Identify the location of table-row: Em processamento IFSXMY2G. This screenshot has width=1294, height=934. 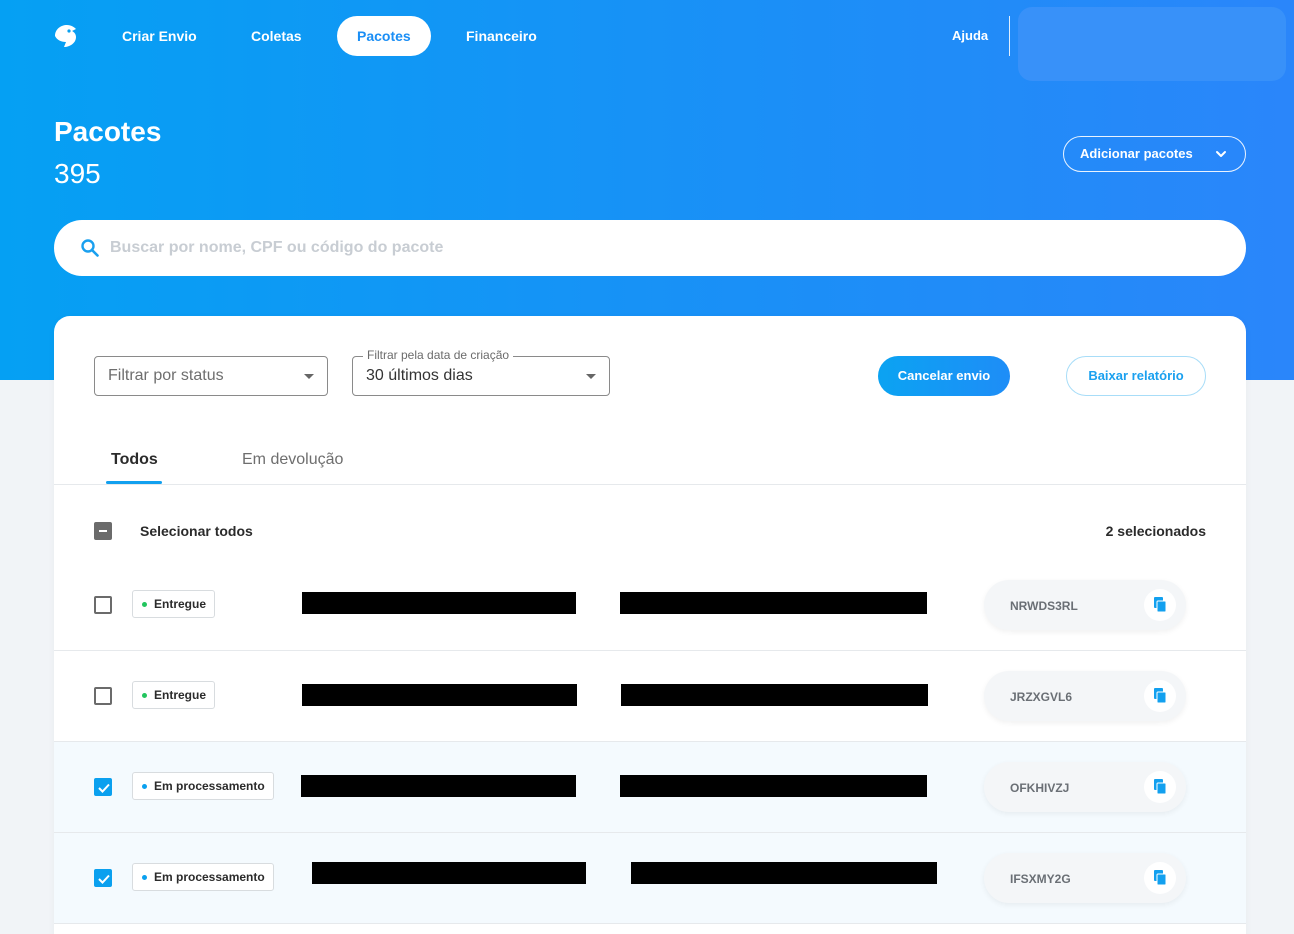
(650, 878).